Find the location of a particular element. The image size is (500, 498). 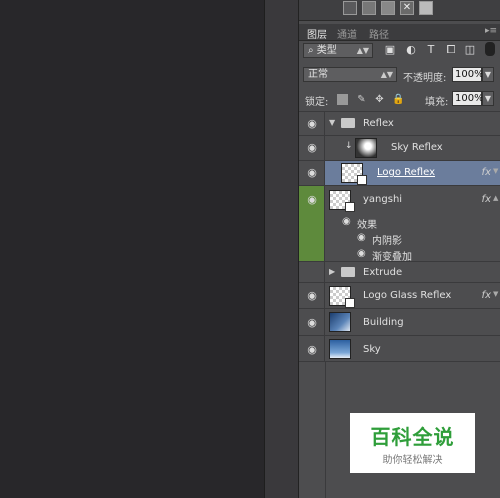

blend-mode-dropdown: 正常 ▲▼ is located at coordinates (350, 74).